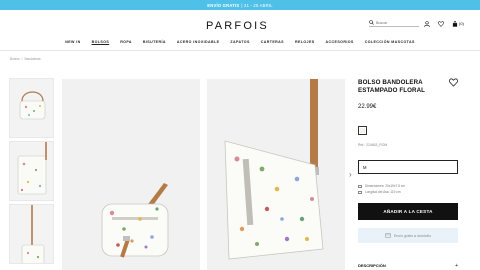  I want to click on expand-plus-icon: +, so click(456, 266).